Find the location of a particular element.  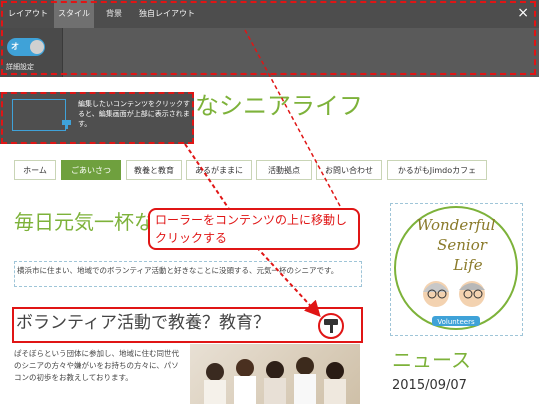

roller-icon is located at coordinates (331, 326).